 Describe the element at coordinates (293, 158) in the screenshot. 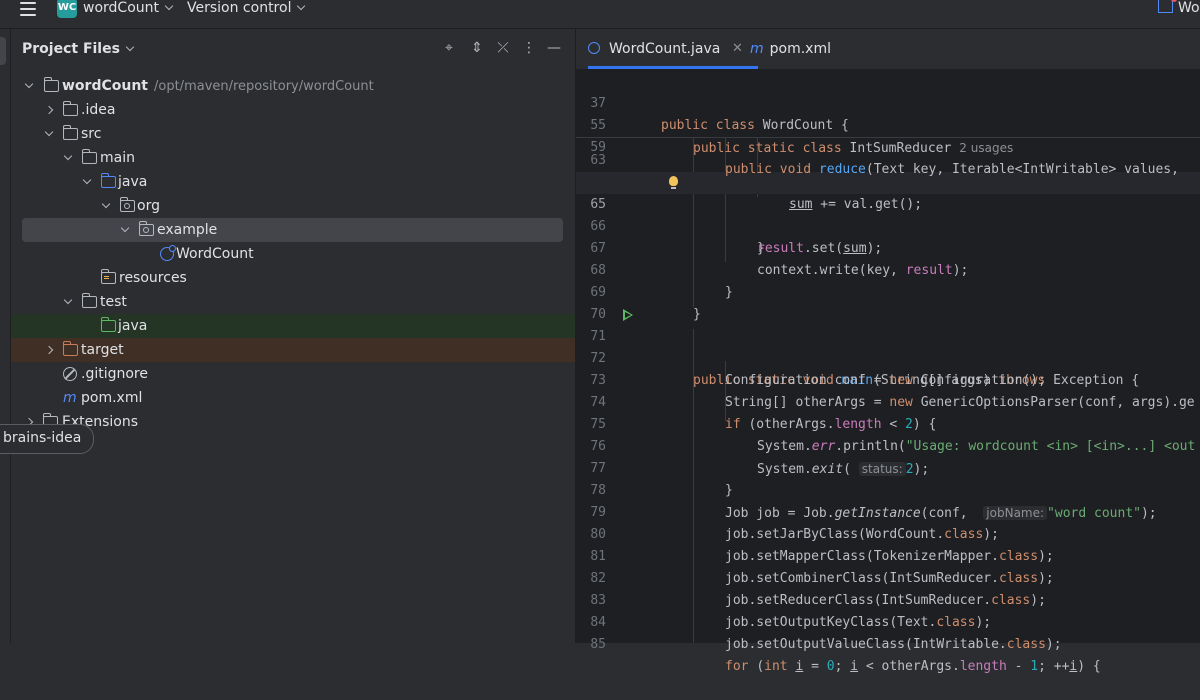

I see `tree-node-main: main` at that location.